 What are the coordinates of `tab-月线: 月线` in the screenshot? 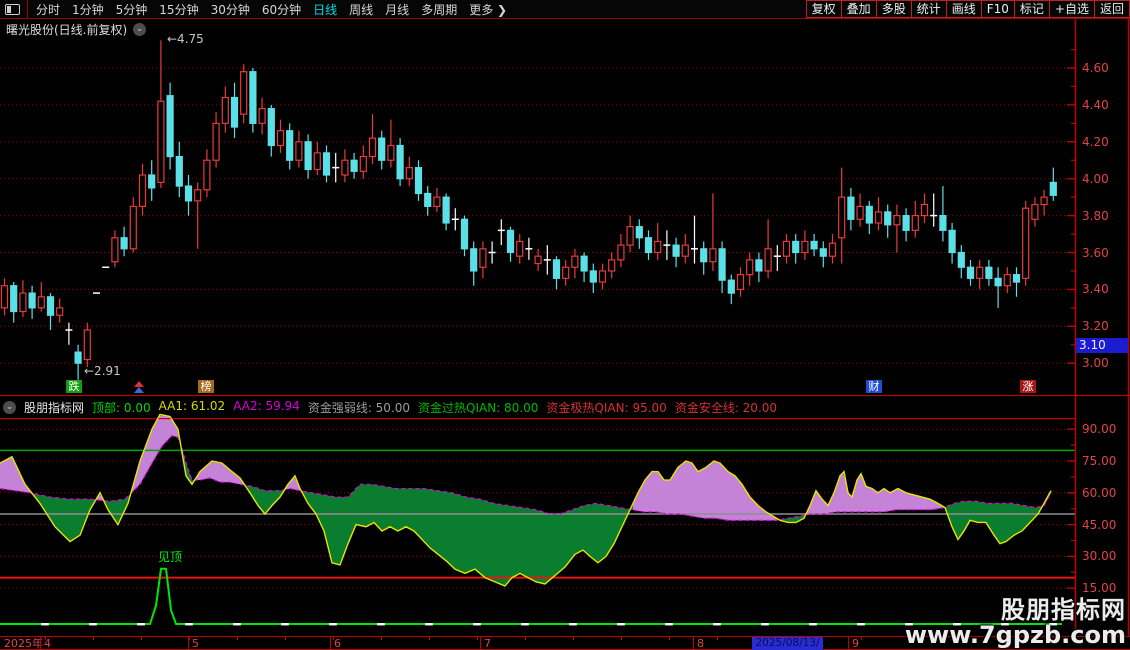 It's located at (397, 9).